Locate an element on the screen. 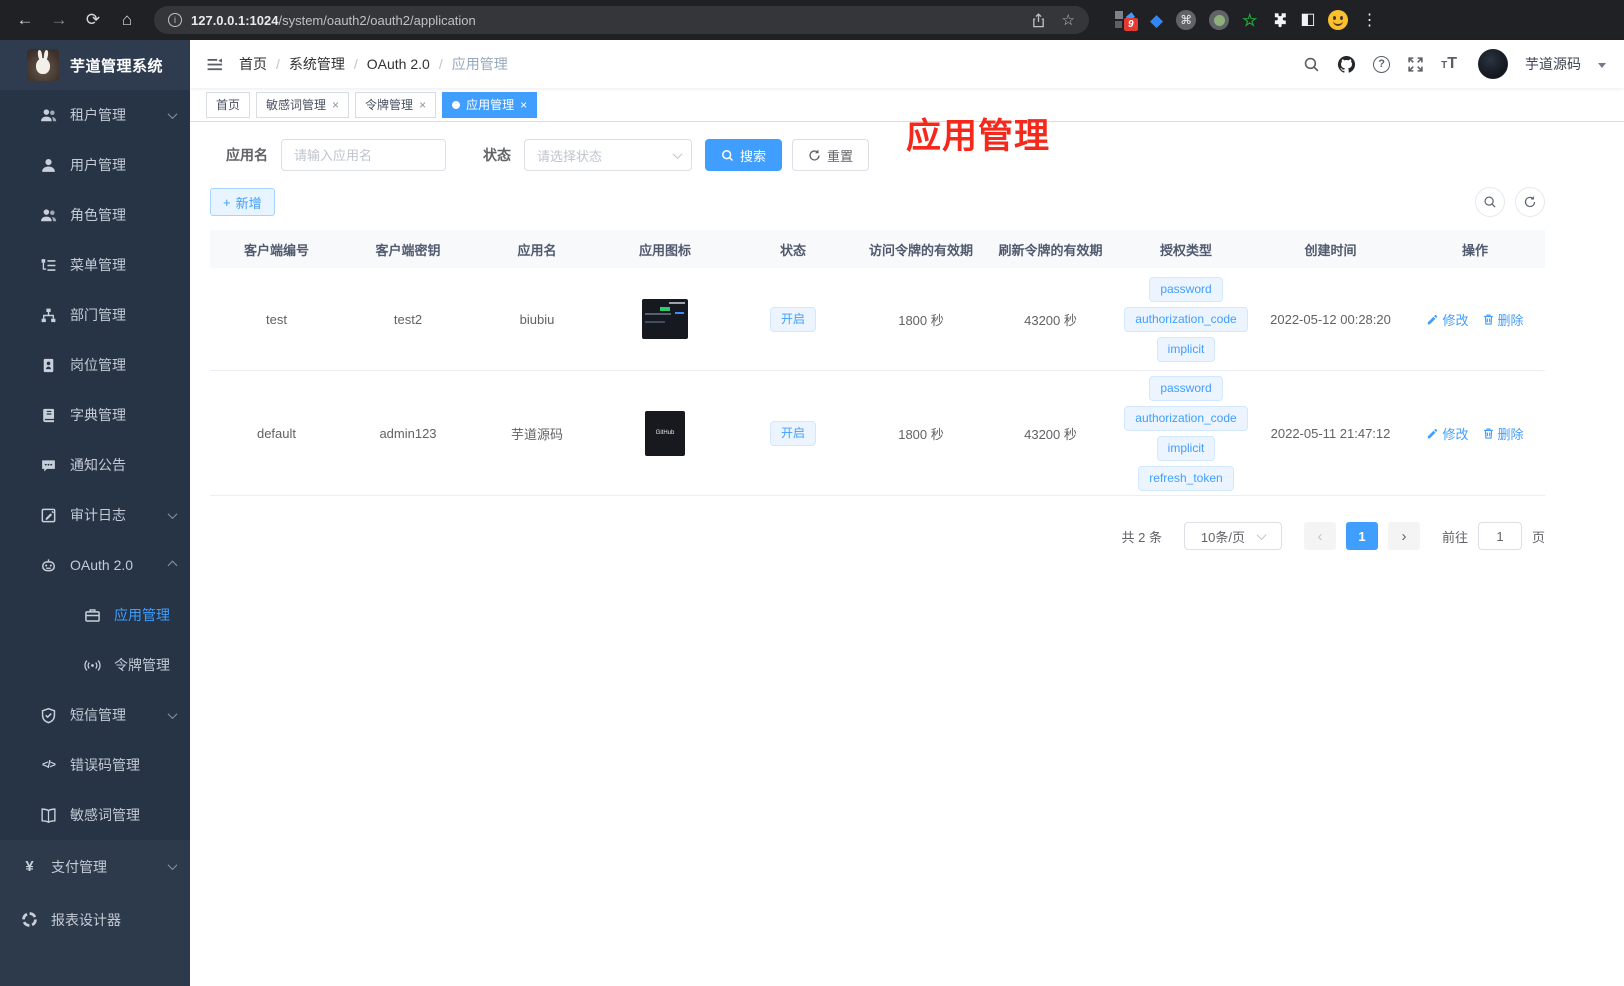  toggle-search-button is located at coordinates (1490, 202).